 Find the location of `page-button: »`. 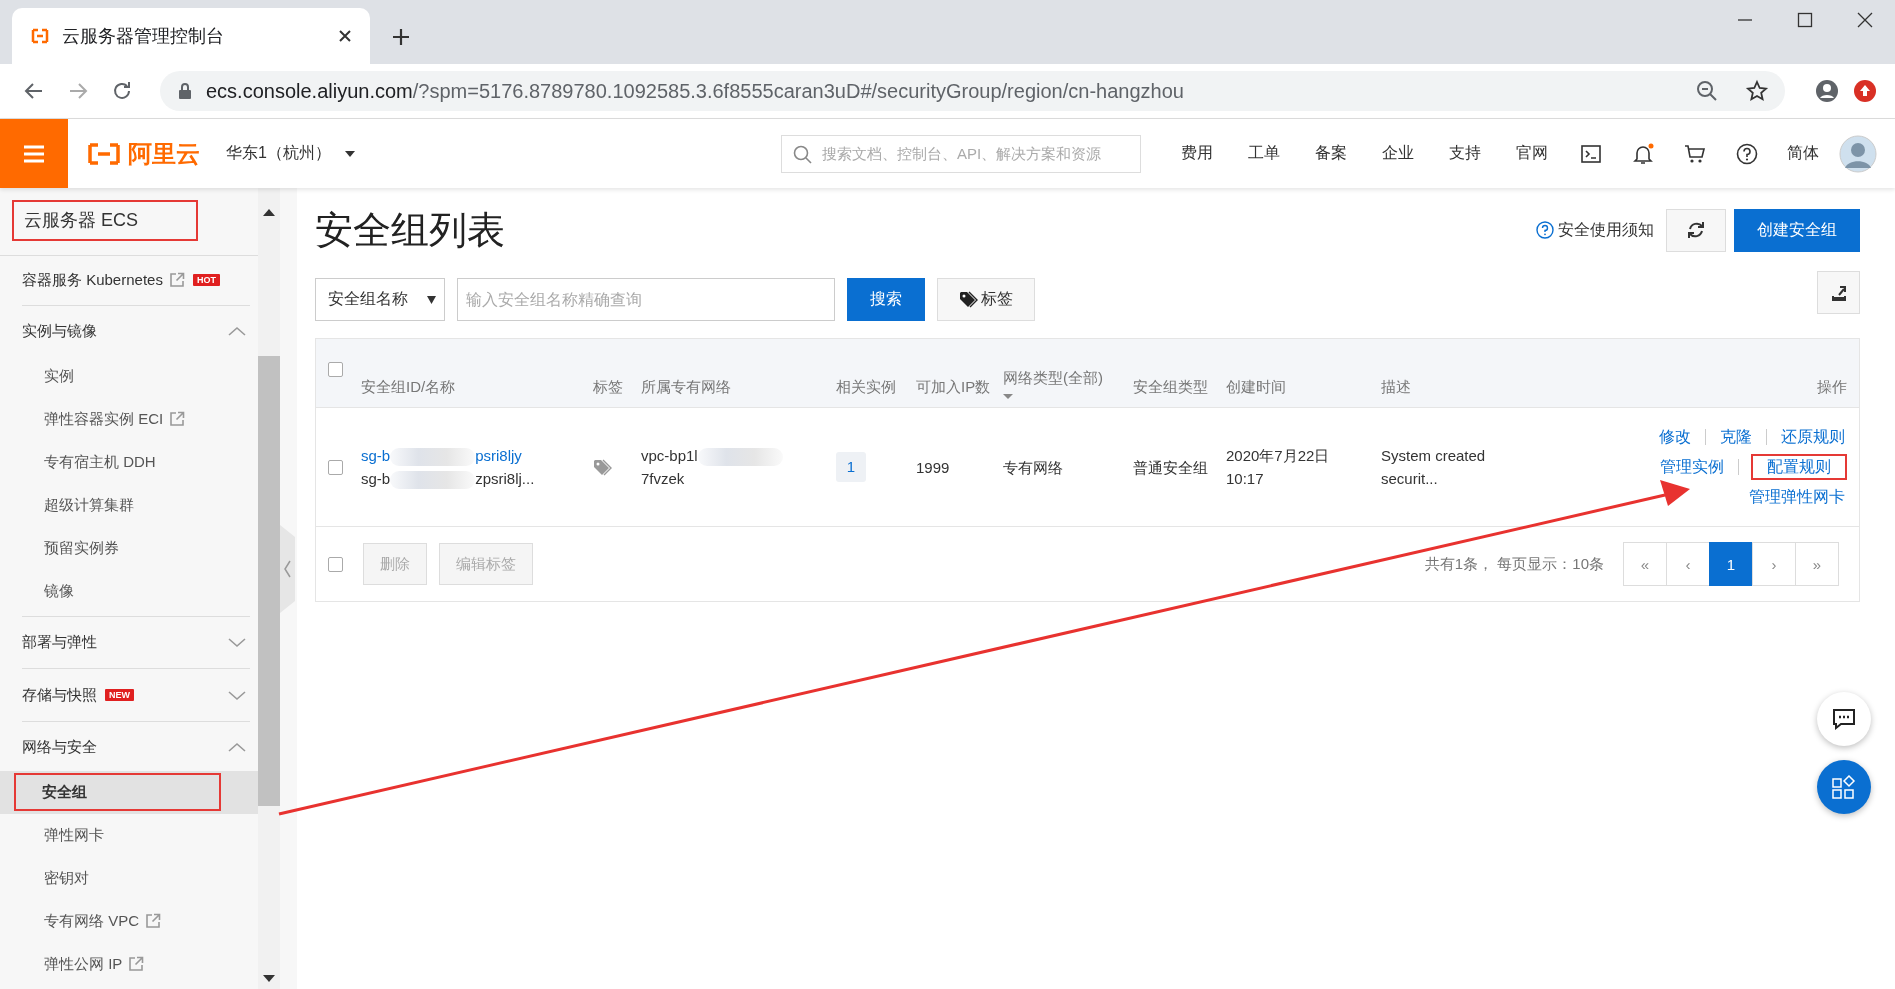

page-button: » is located at coordinates (1817, 564).